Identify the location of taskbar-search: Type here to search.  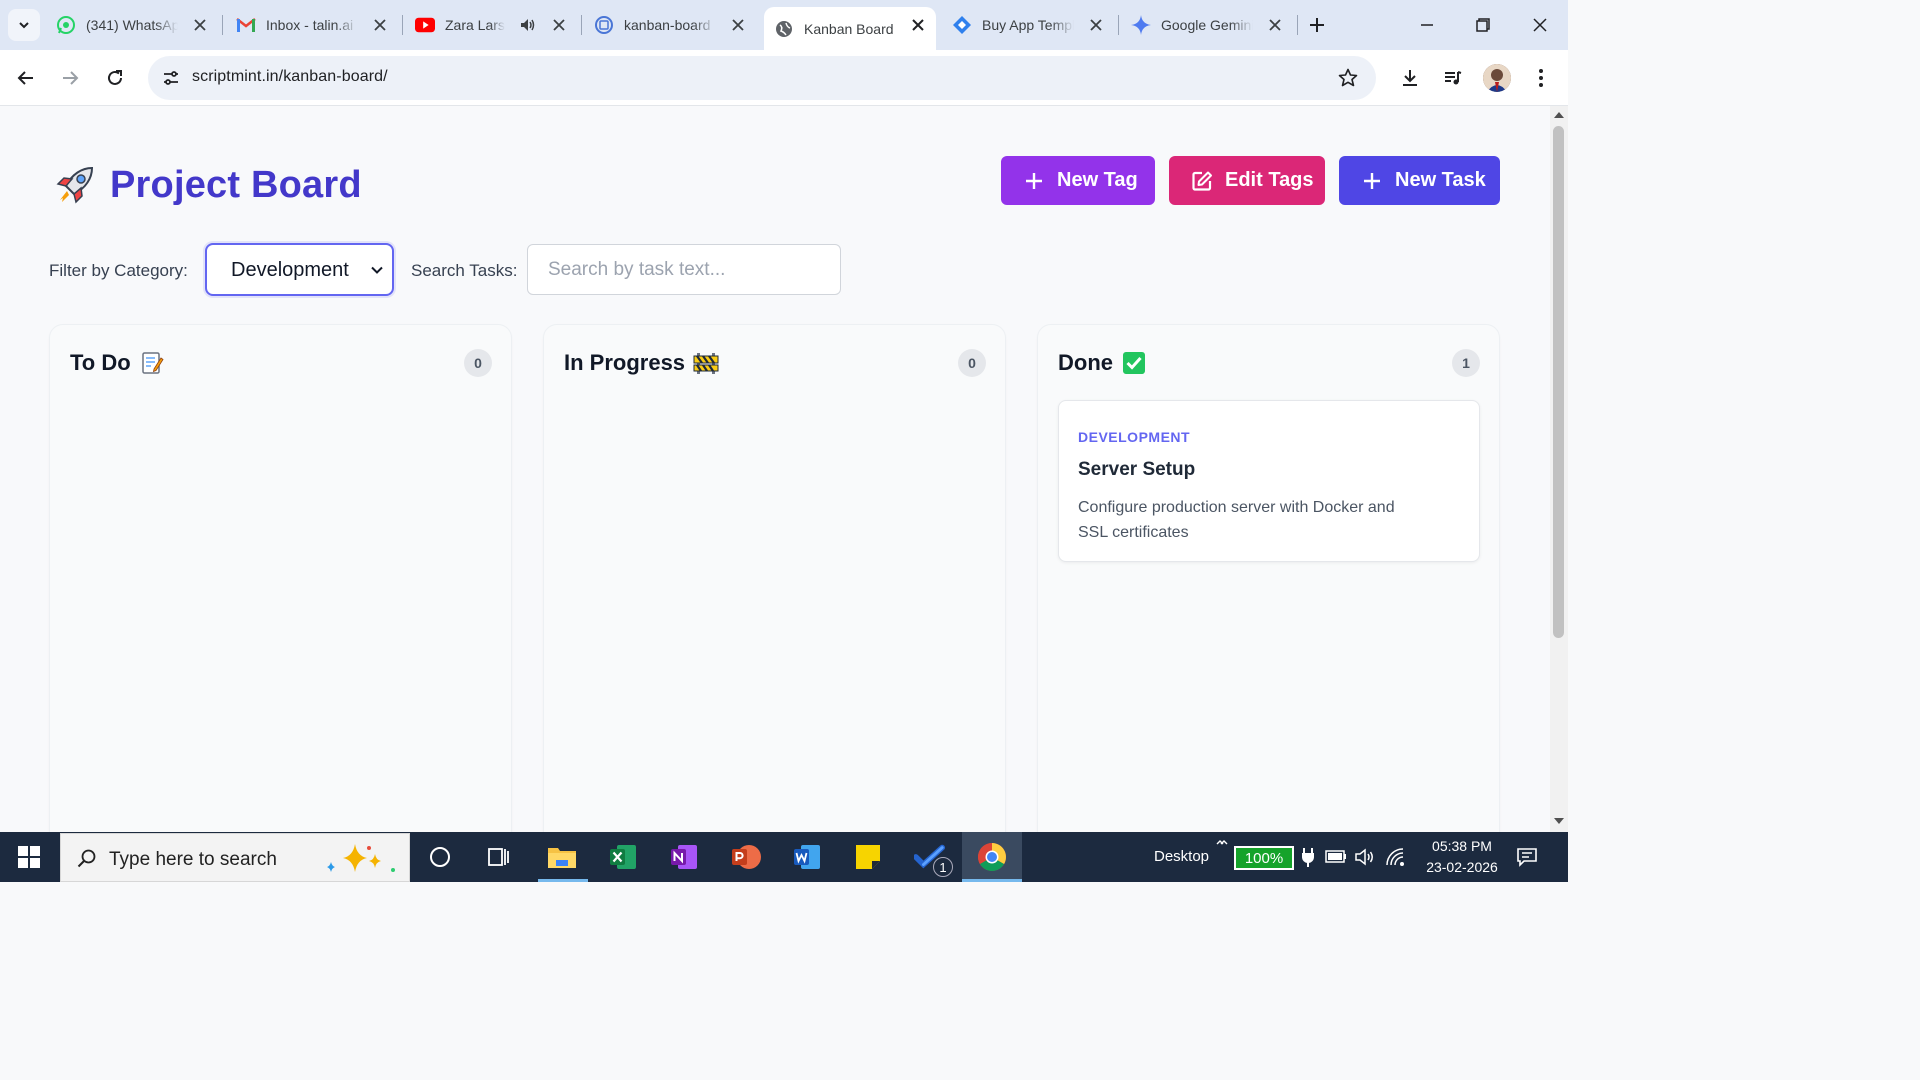
(235, 857).